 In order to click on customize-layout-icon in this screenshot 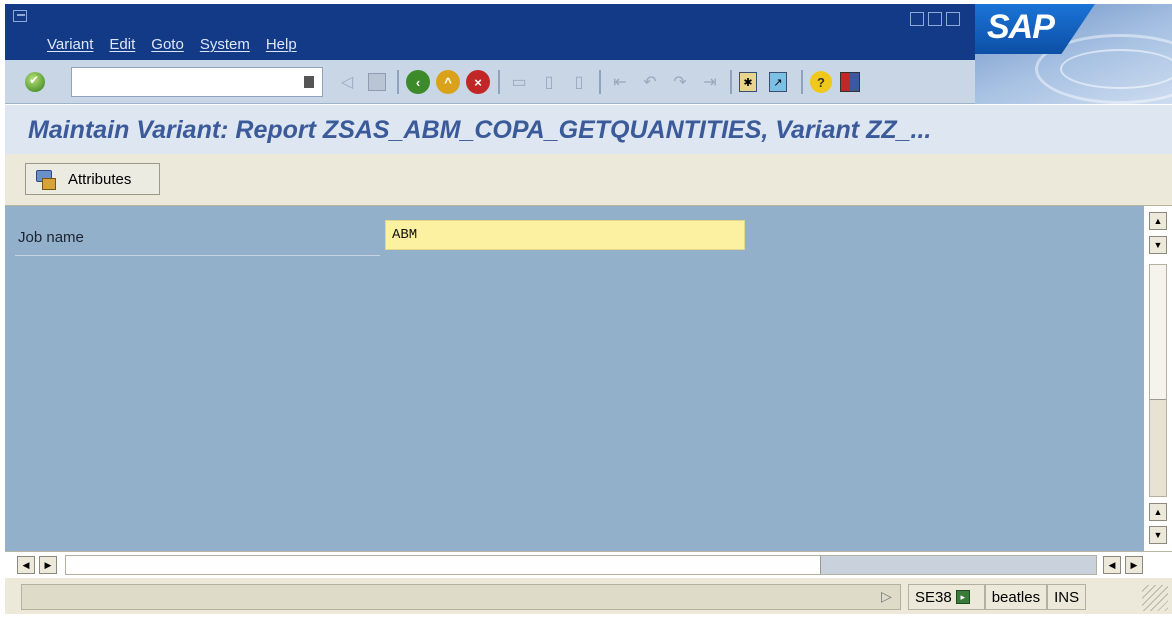, I will do `click(850, 82)`.